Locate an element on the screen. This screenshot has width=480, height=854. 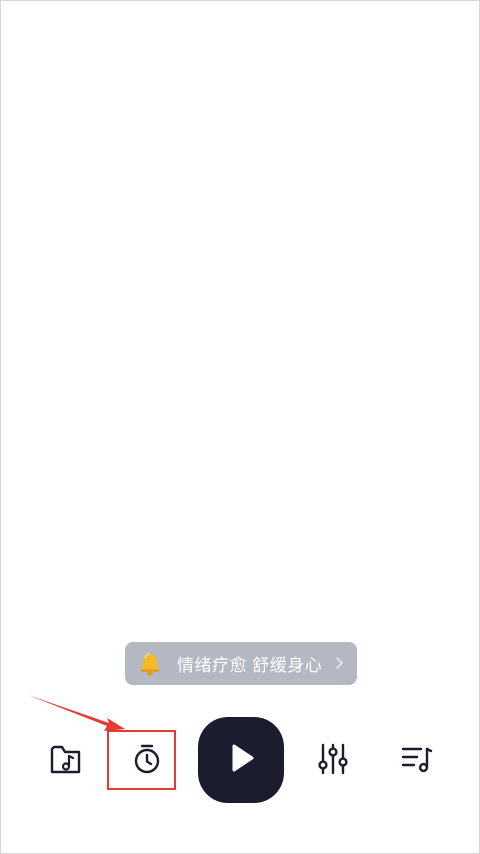
notice-text: 情绪疗愈 舒缓身心 is located at coordinates (250, 665).